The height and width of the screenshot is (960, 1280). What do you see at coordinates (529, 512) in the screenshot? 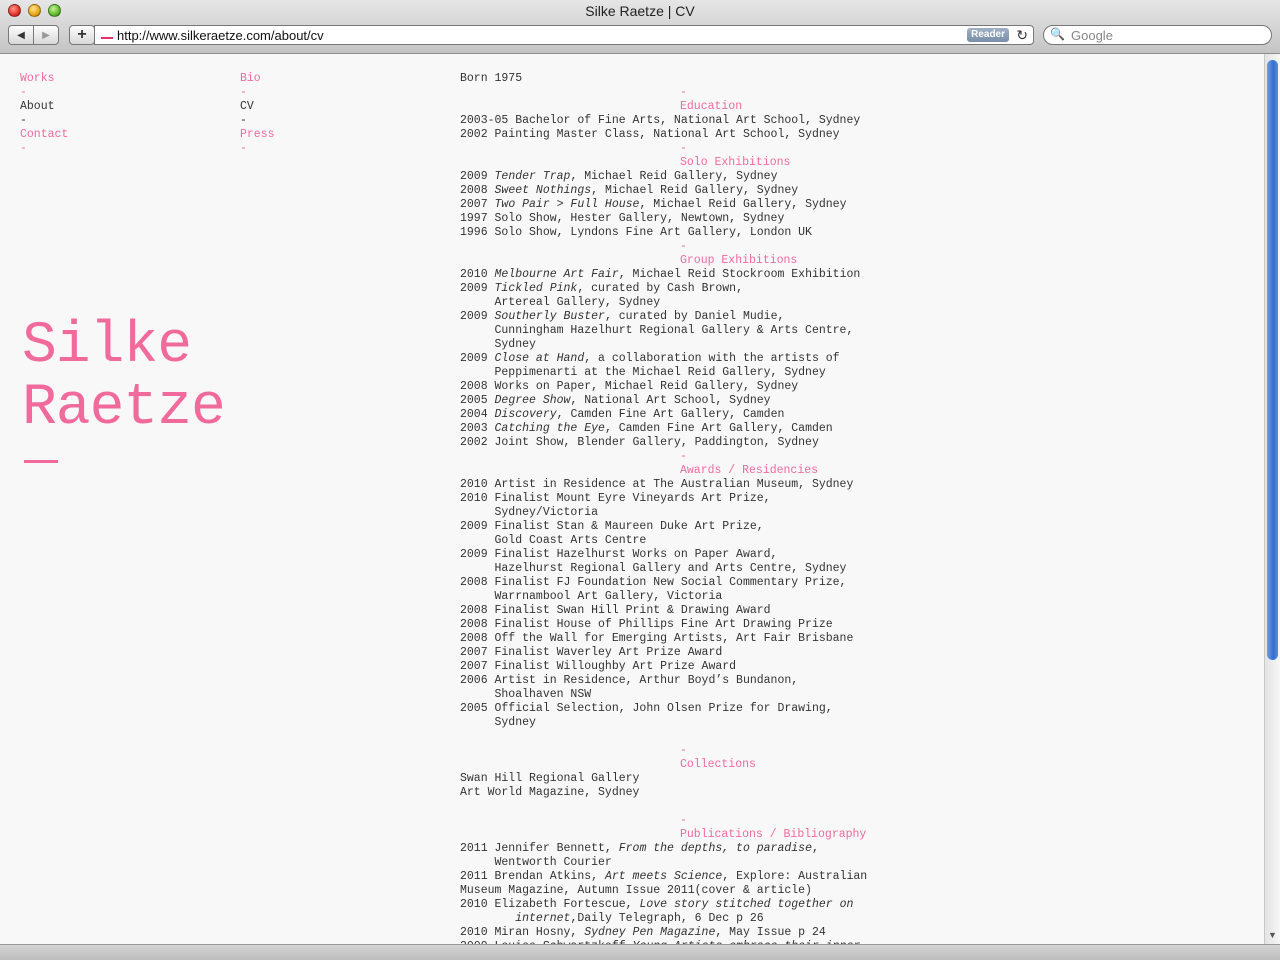
I see `cv-entry: Sydney/Victoria` at bounding box center [529, 512].